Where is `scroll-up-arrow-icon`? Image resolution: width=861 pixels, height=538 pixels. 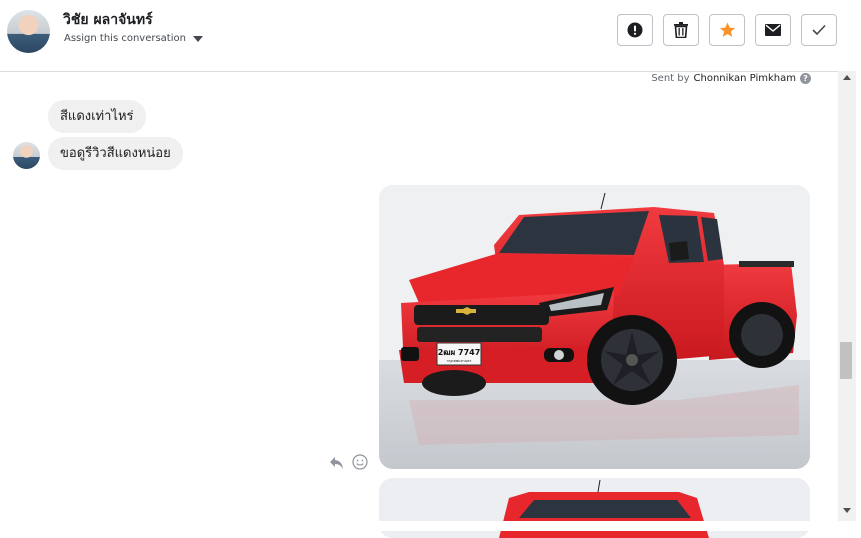 scroll-up-arrow-icon is located at coordinates (847, 77).